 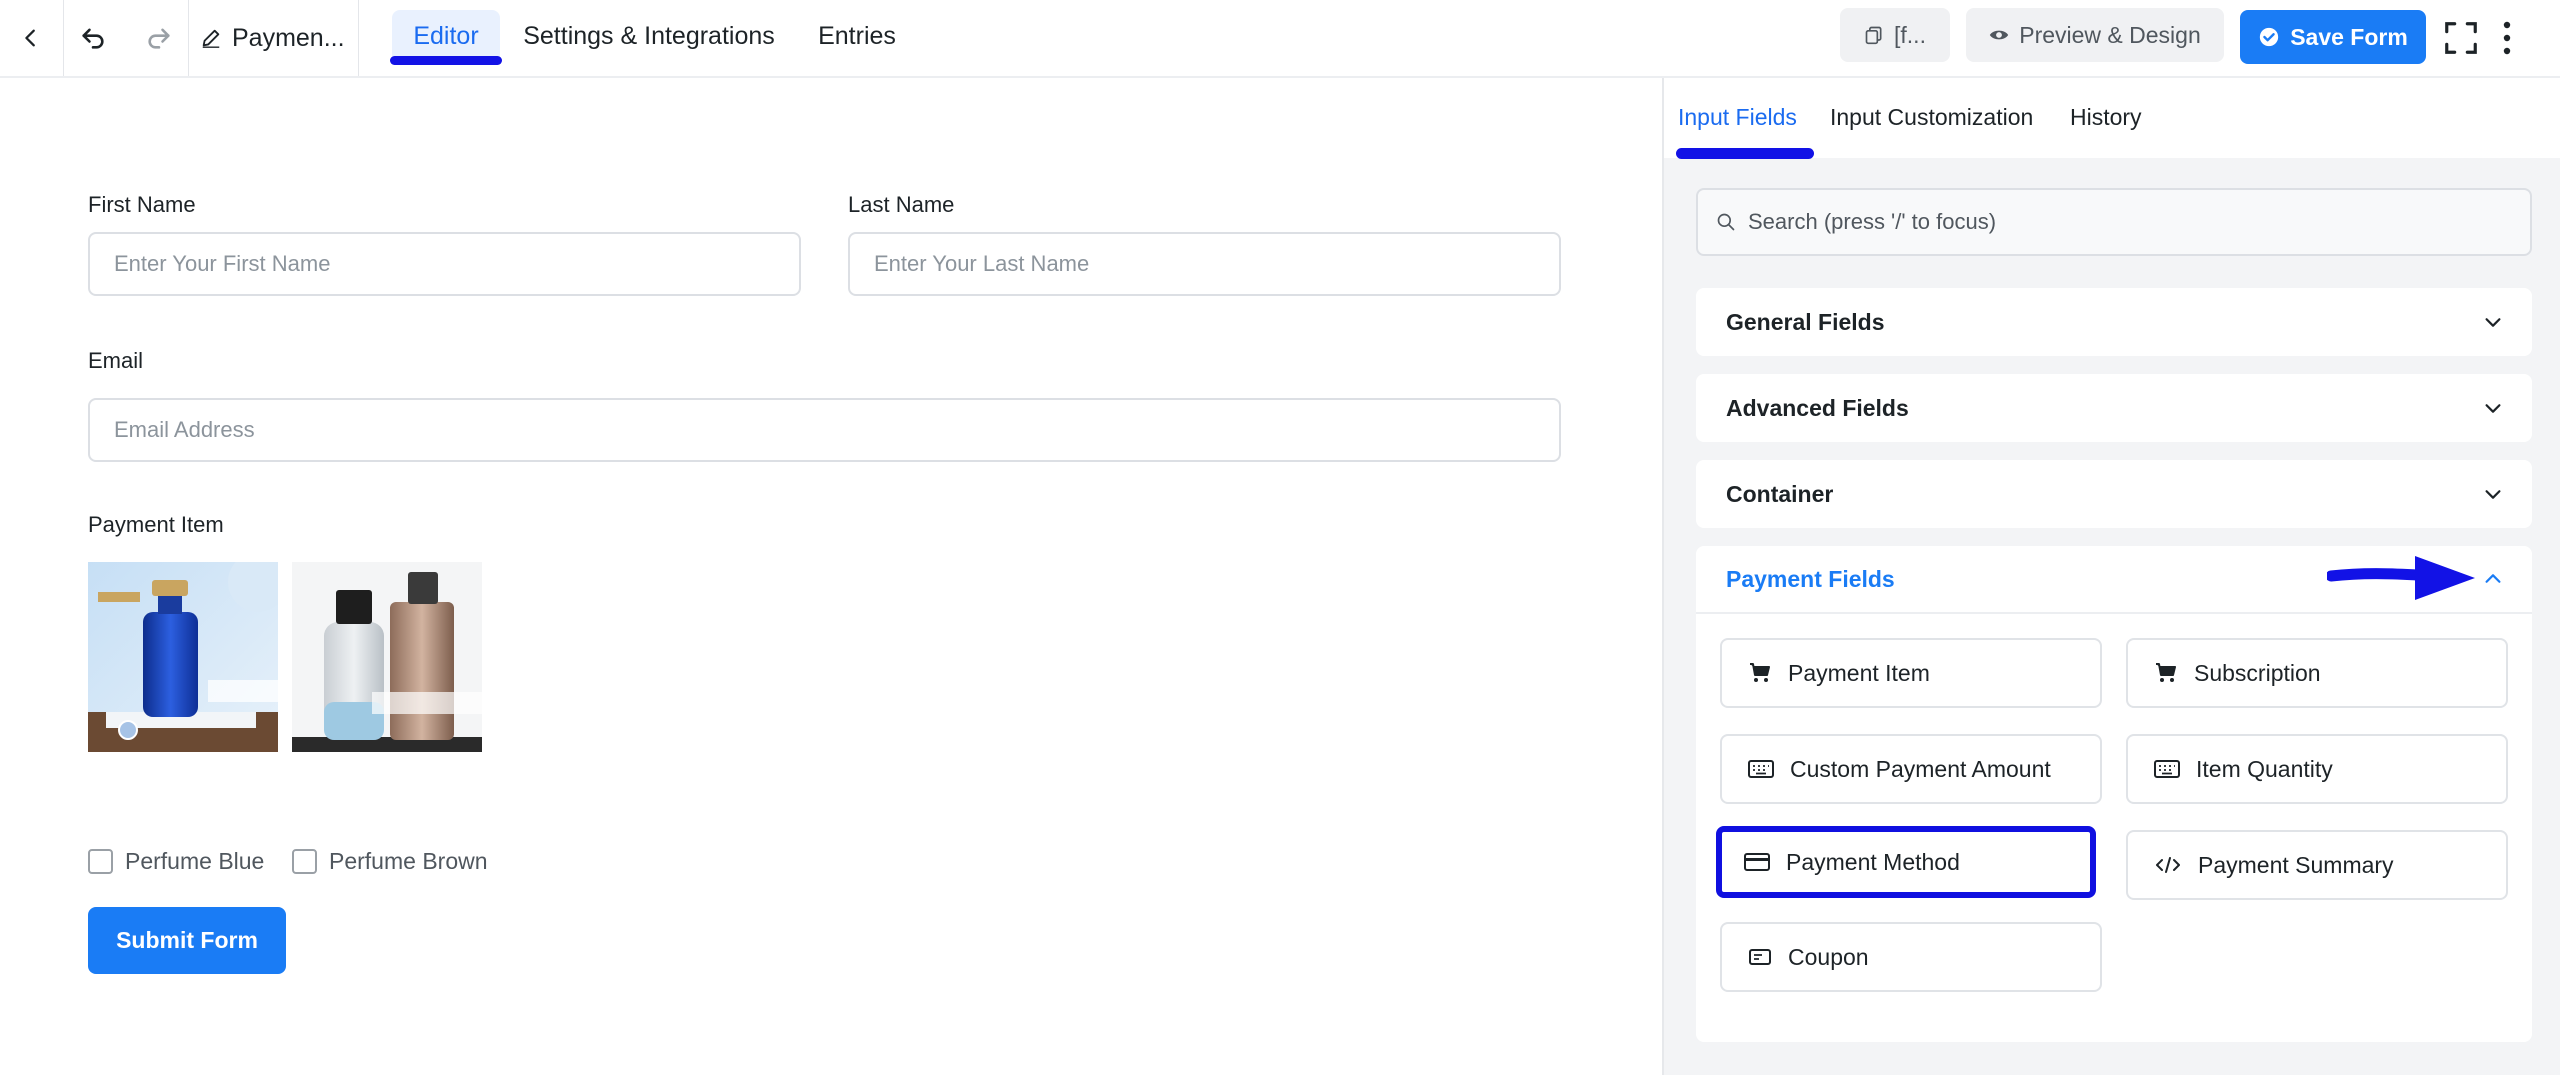 I want to click on field-label: Payment Method, so click(x=1873, y=861).